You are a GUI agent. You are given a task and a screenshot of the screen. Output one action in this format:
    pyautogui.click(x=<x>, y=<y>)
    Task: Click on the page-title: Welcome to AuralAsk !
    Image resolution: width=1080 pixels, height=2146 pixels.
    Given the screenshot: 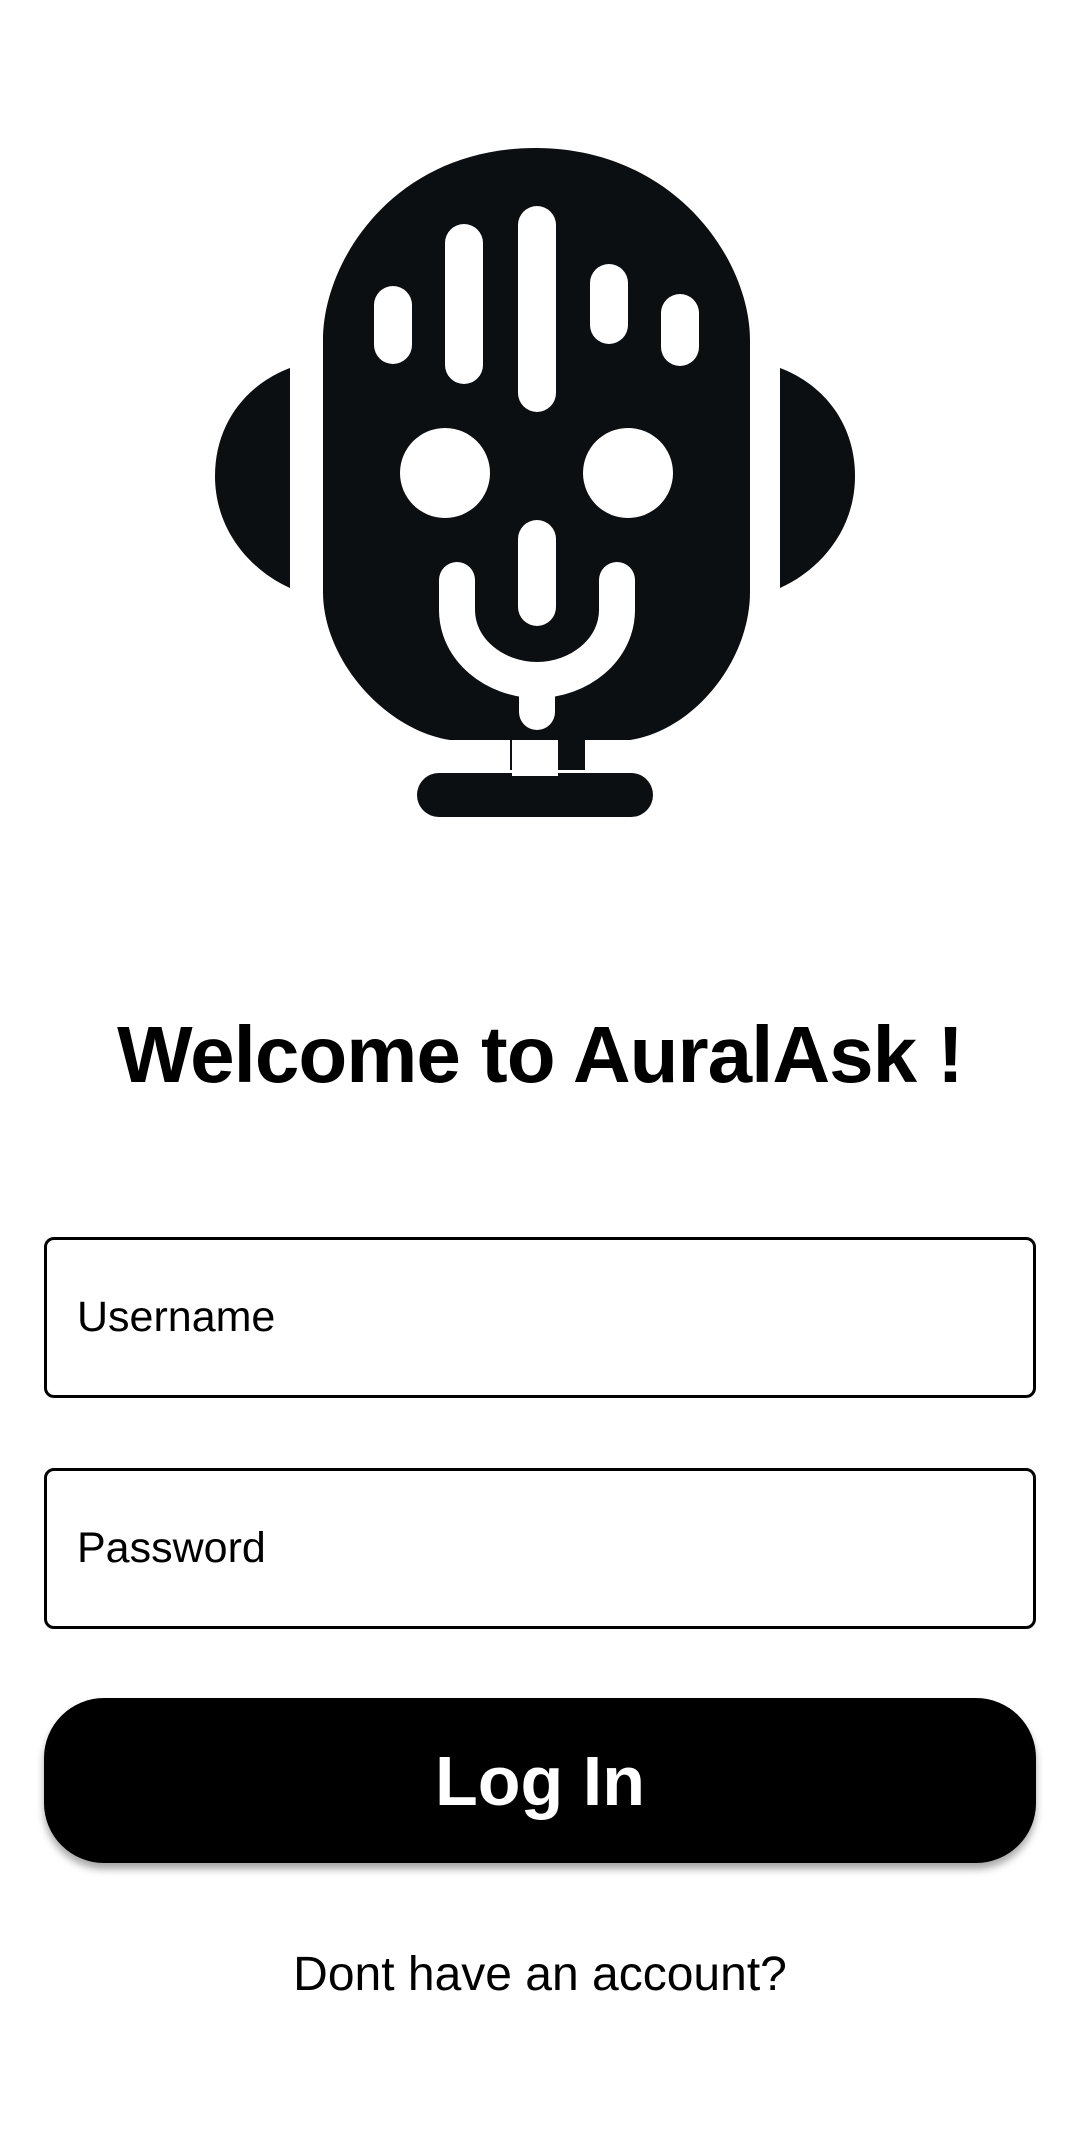 What is the action you would take?
    pyautogui.click(x=540, y=1054)
    